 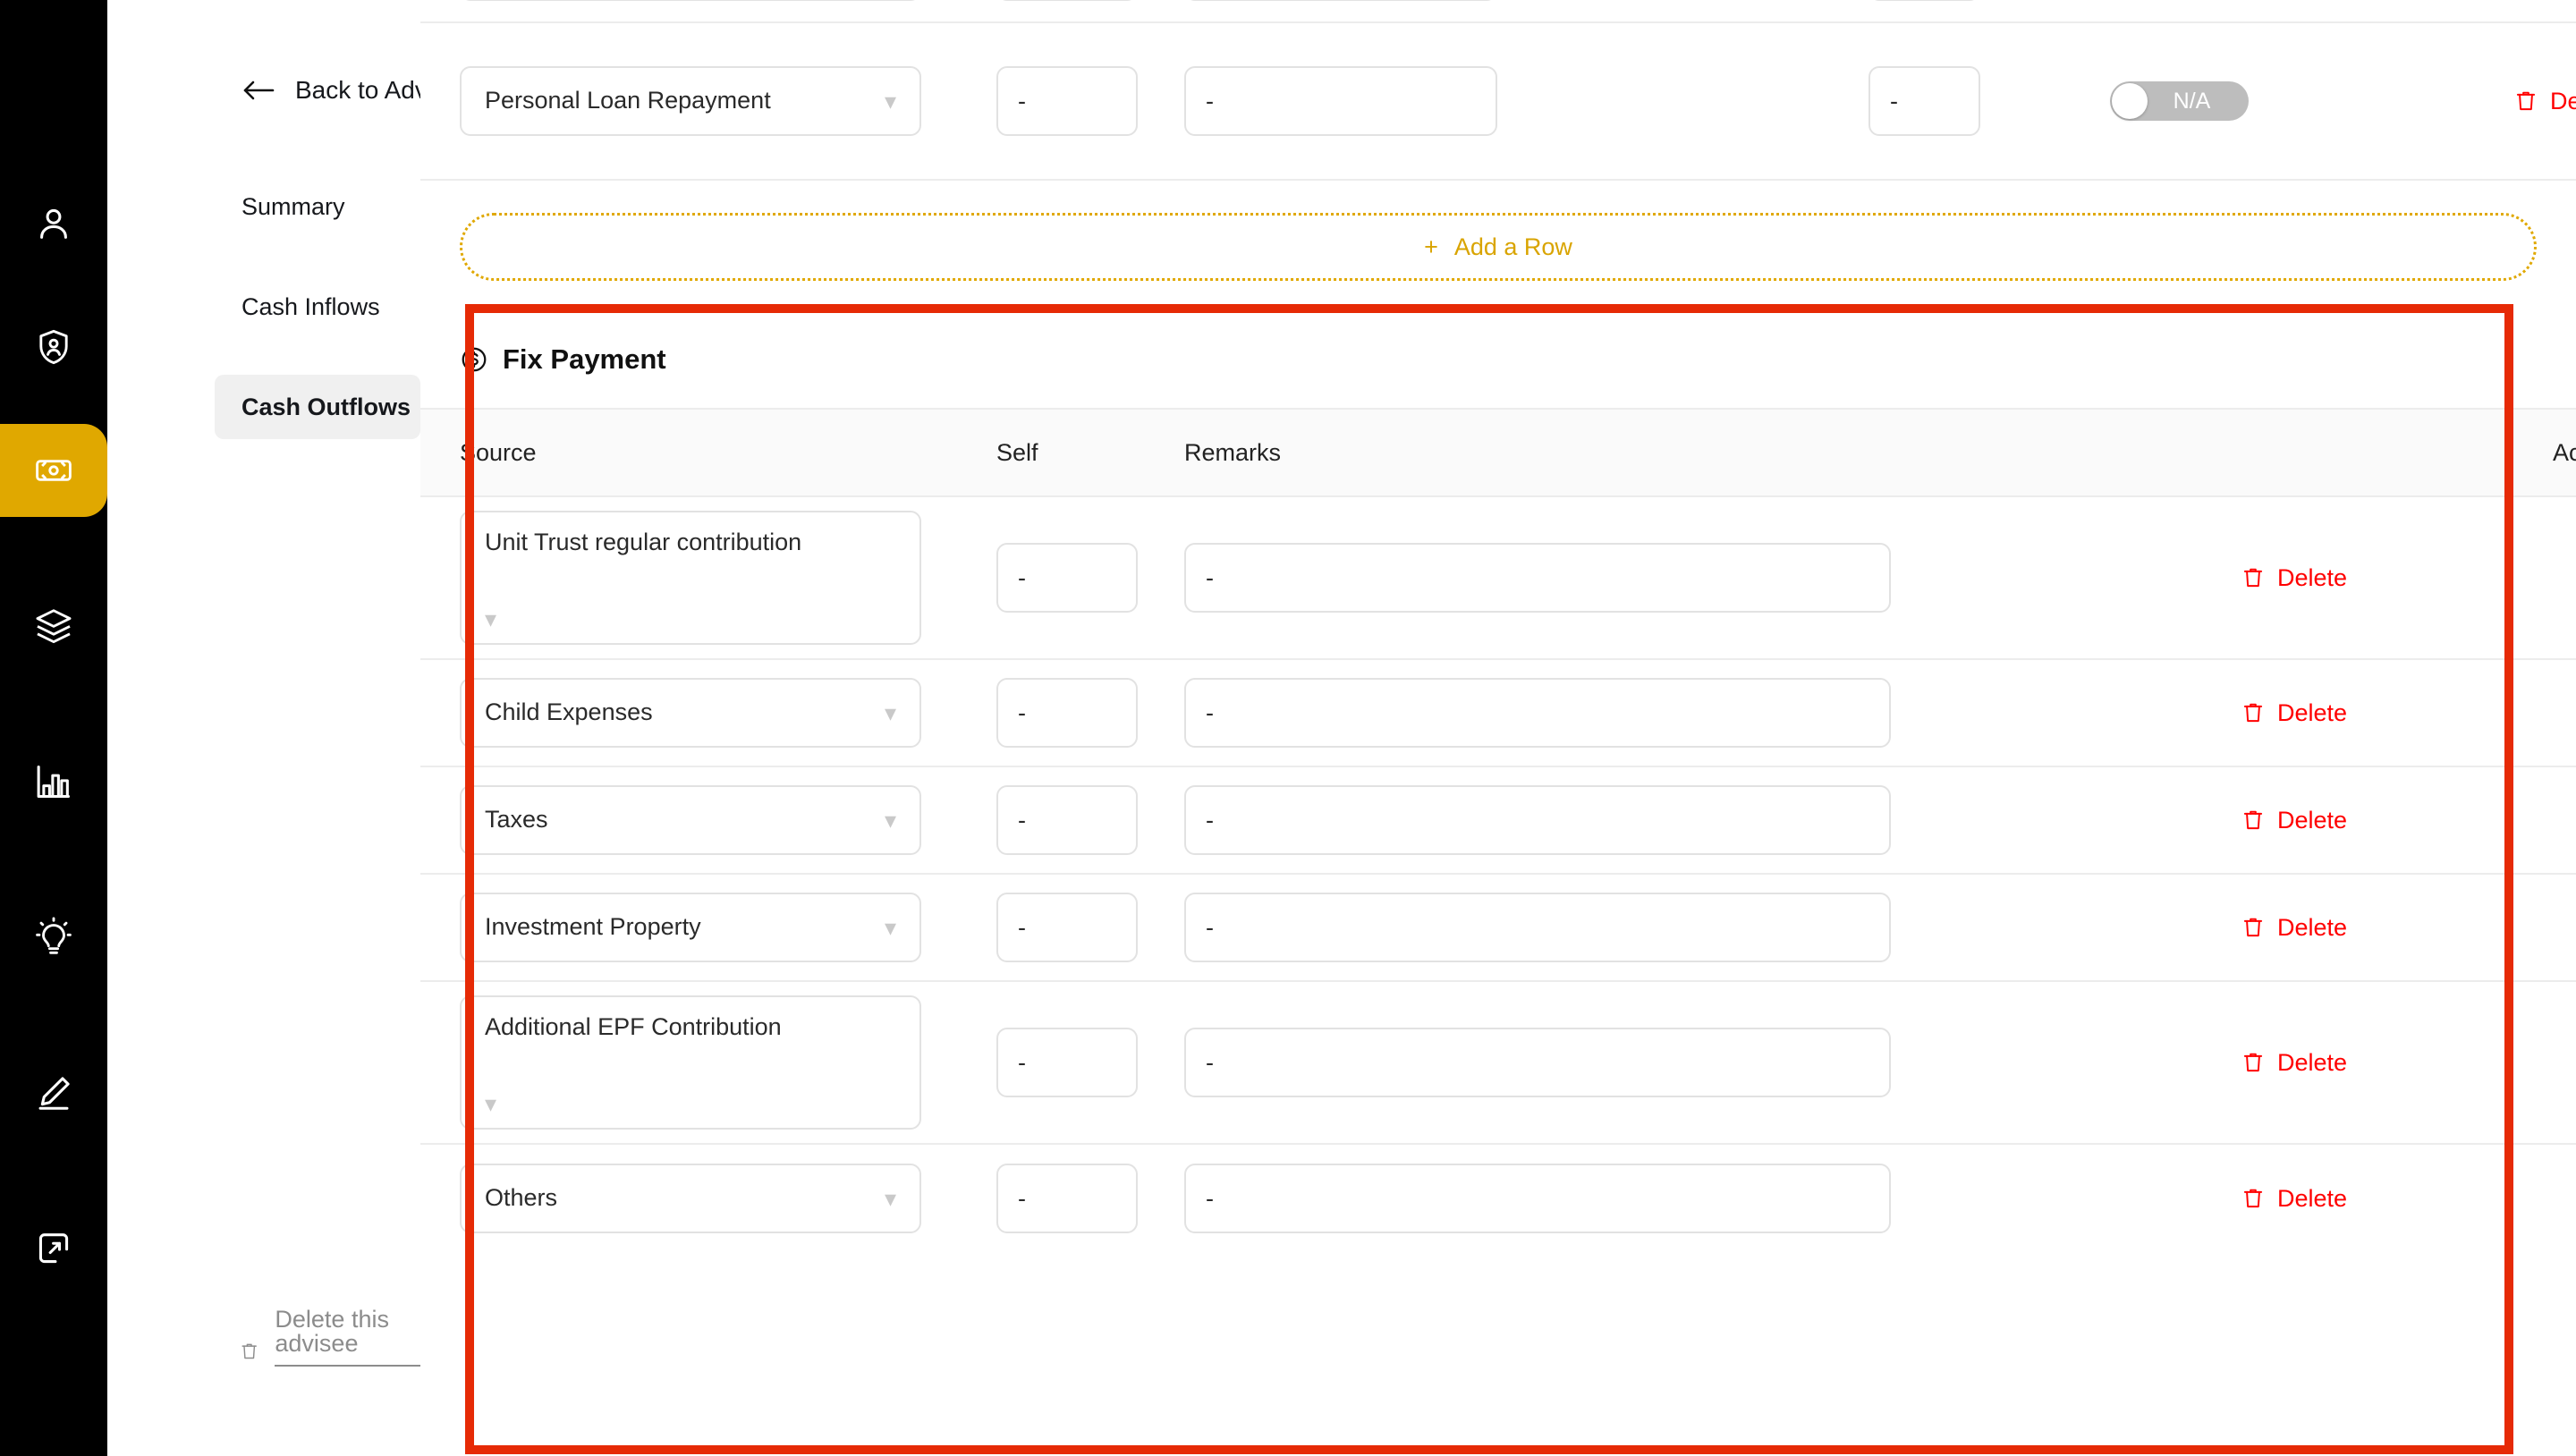 What do you see at coordinates (53, 1248) in the screenshot?
I see `rail-item-logout` at bounding box center [53, 1248].